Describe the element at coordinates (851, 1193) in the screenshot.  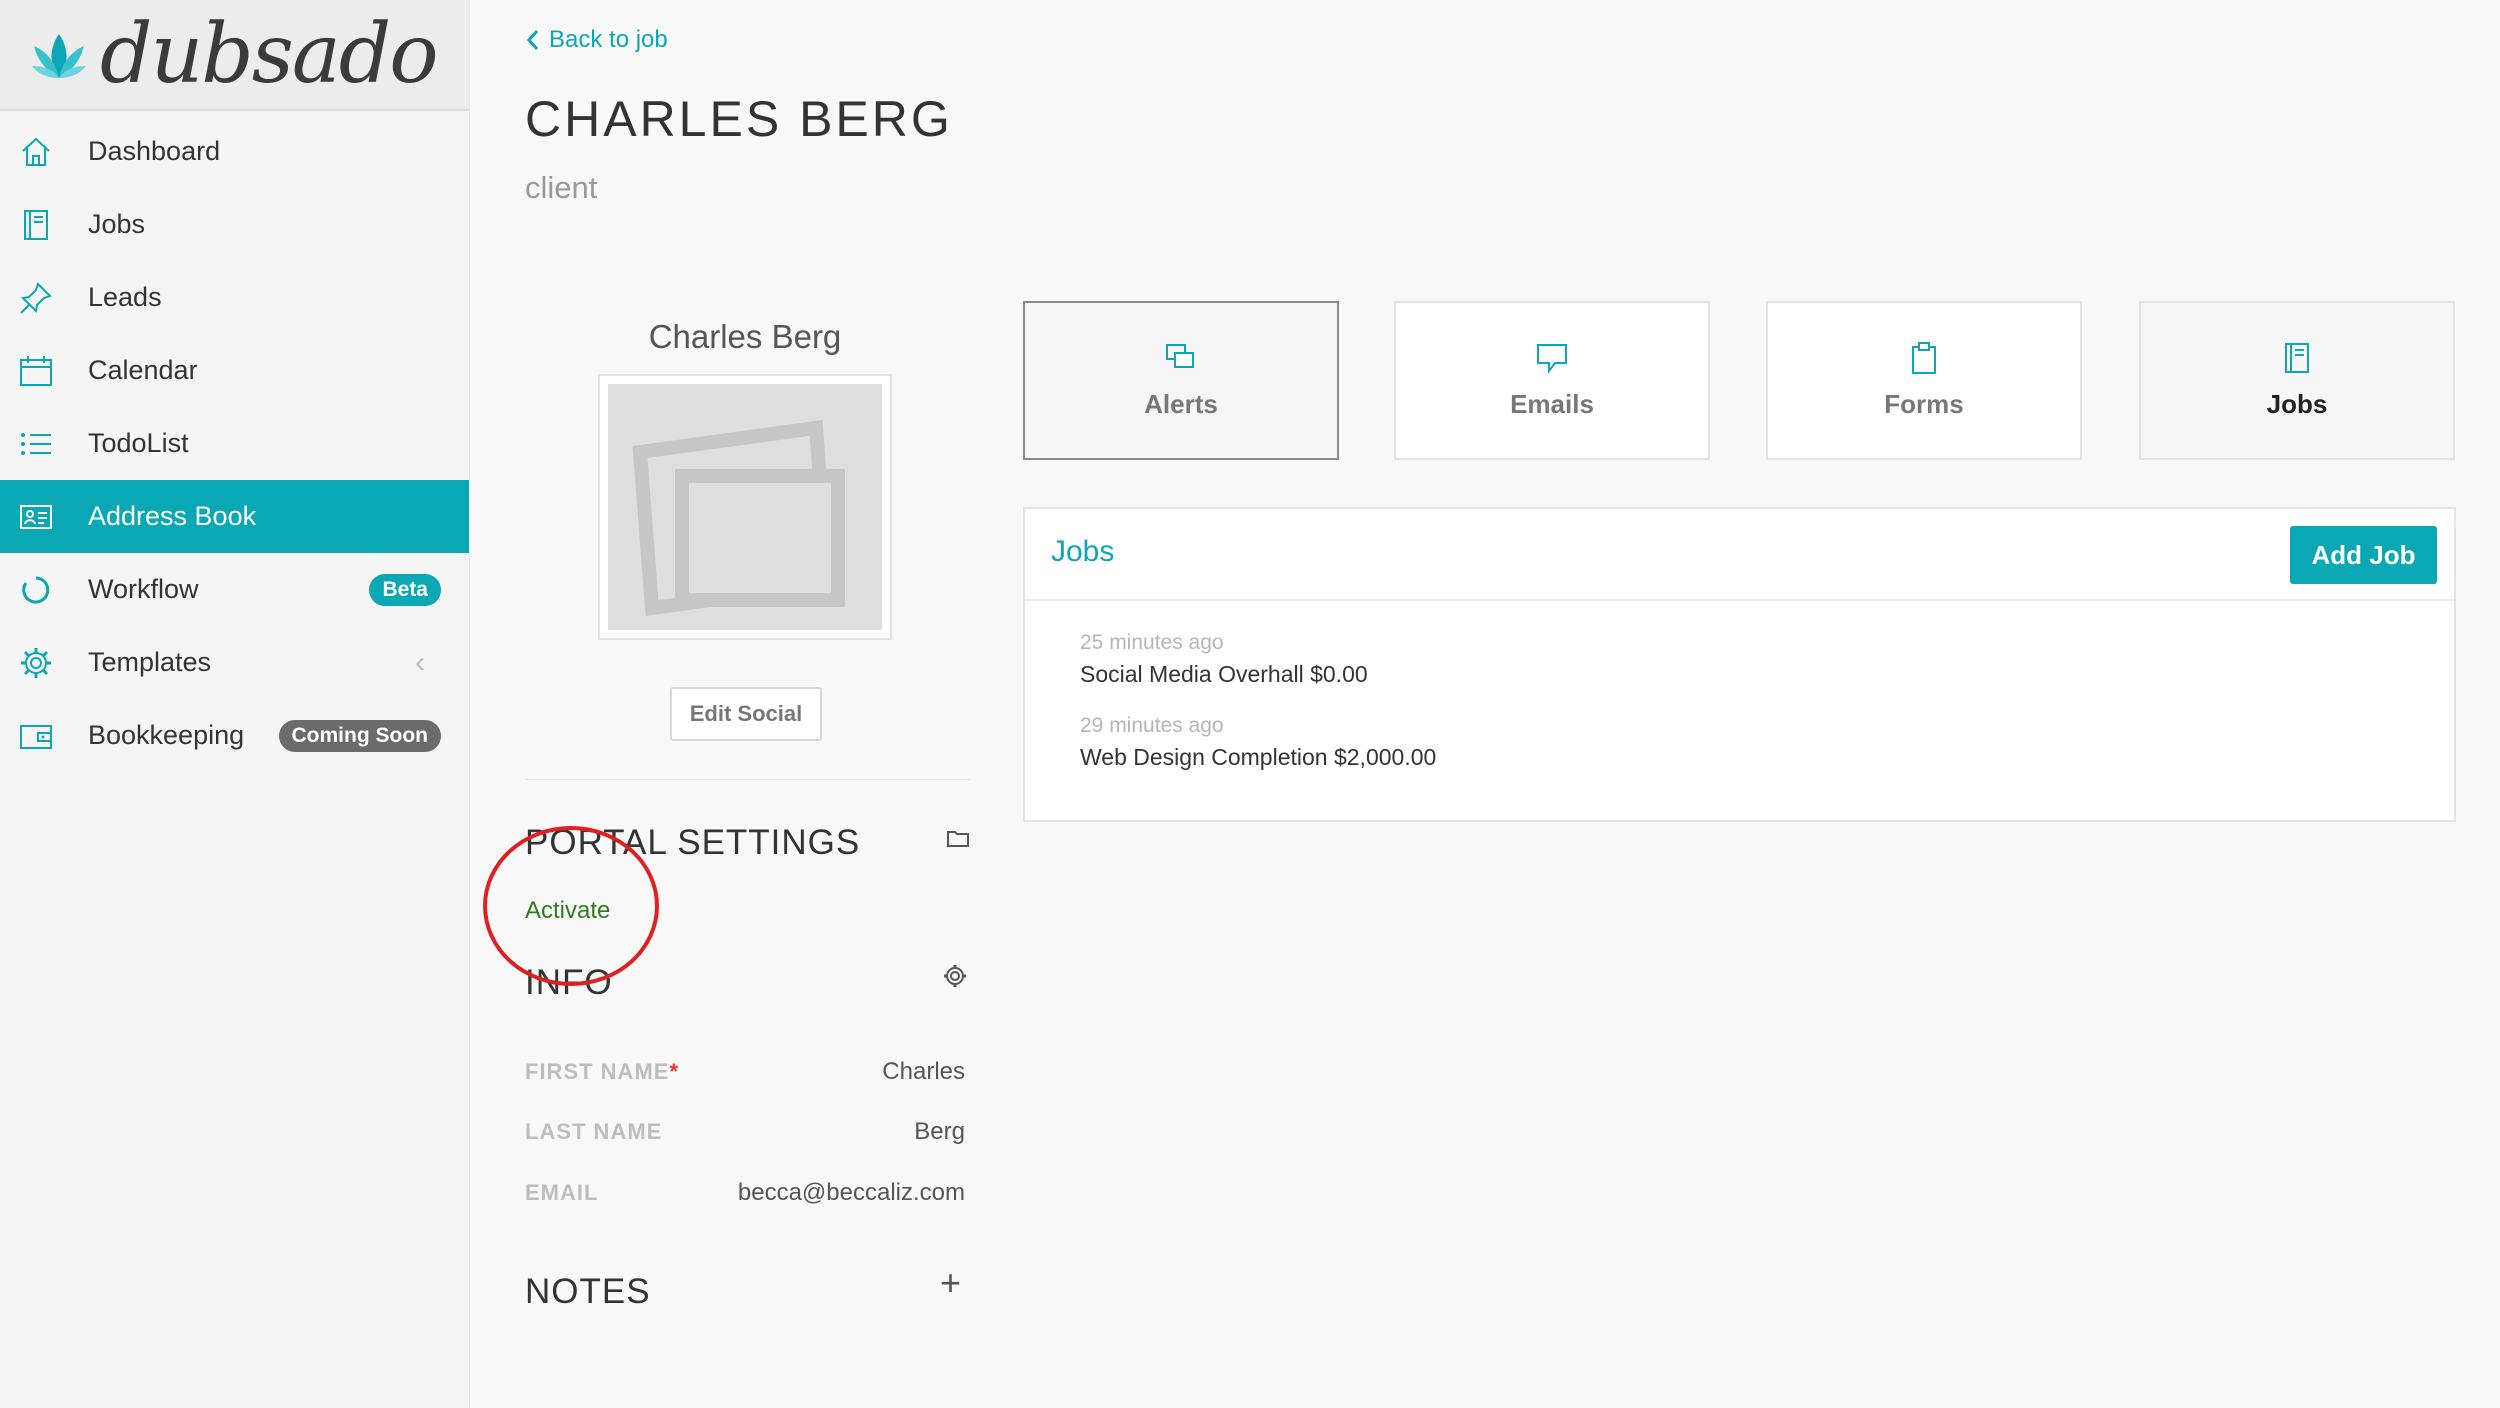
I see `email-value: becca@beccaliz.com` at that location.